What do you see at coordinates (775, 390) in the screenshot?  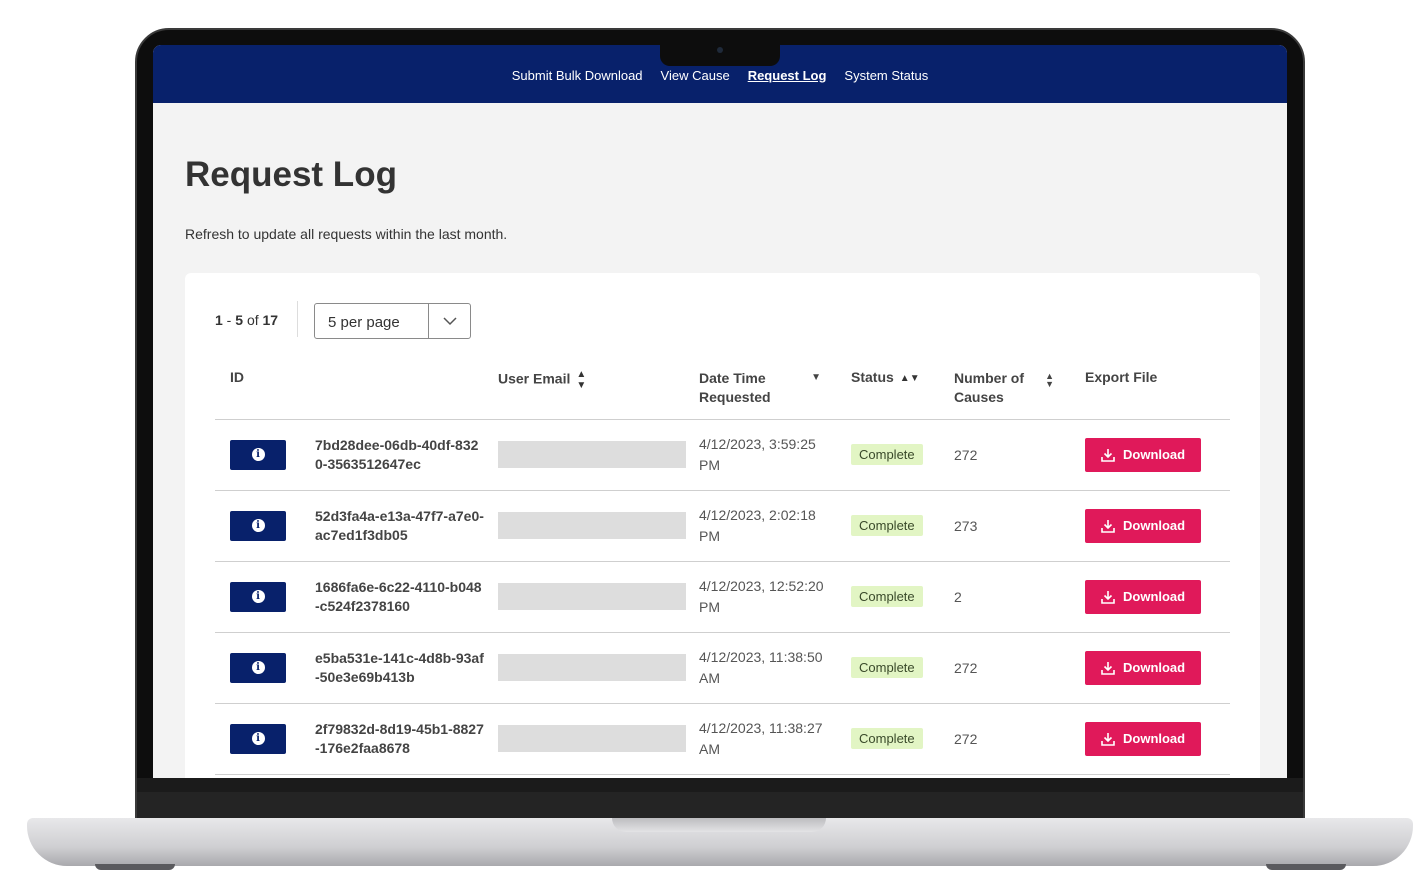 I see `header-date-time: Date Time Requested ▼` at bounding box center [775, 390].